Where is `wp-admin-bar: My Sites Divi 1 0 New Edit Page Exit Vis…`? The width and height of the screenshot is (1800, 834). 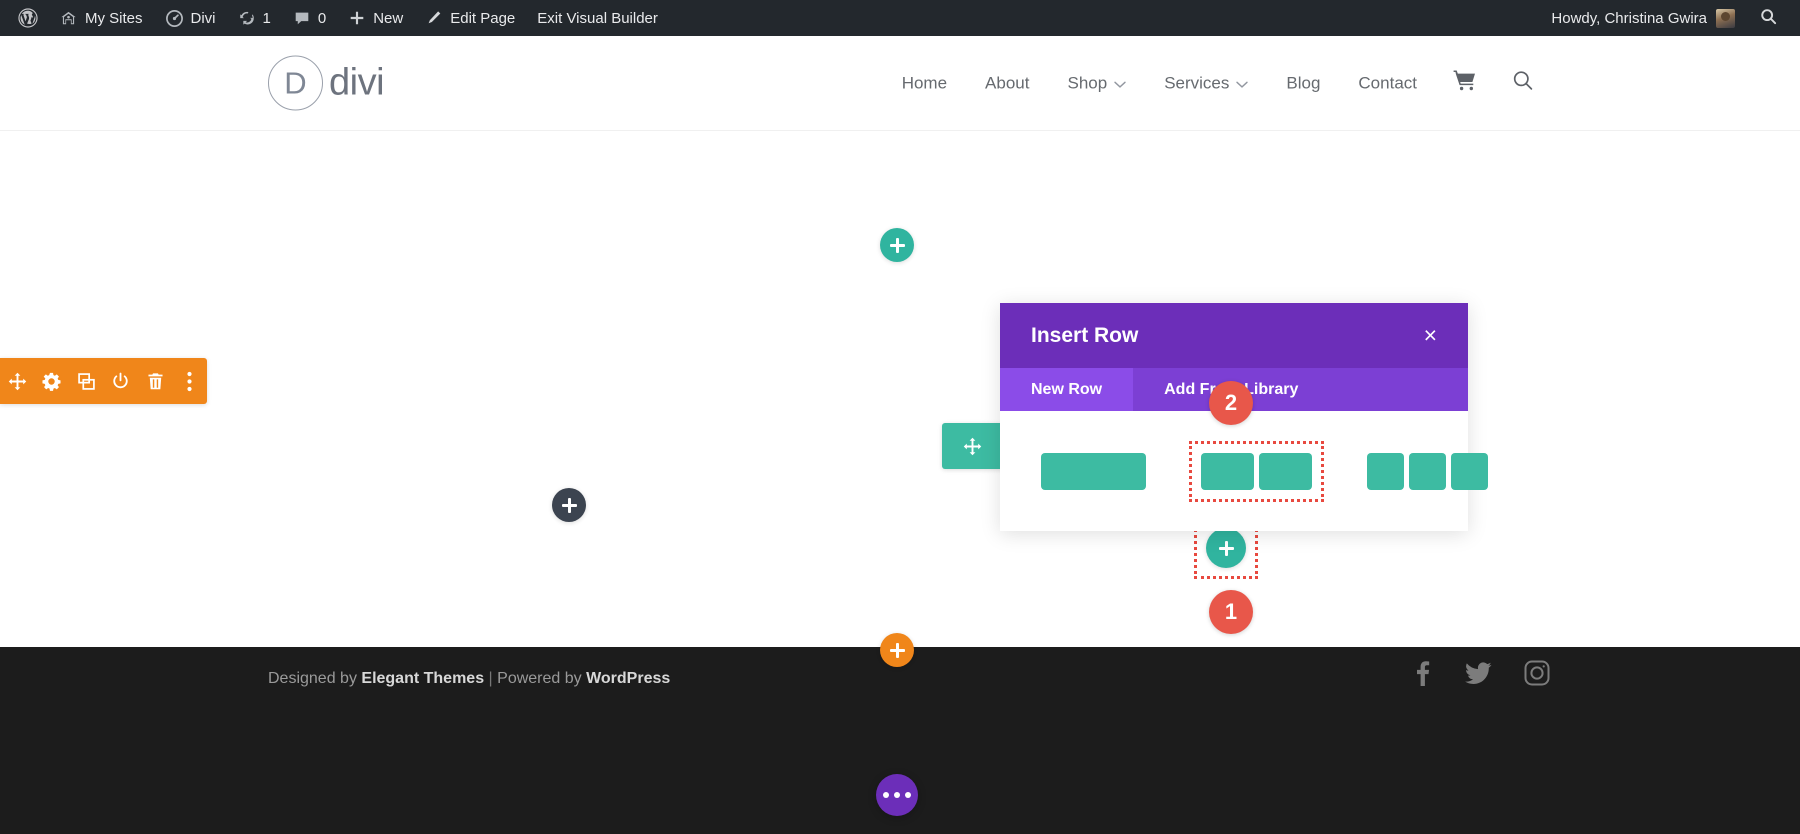
wp-admin-bar: My Sites Divi 1 0 New Edit Page Exit Vis… is located at coordinates (900, 18).